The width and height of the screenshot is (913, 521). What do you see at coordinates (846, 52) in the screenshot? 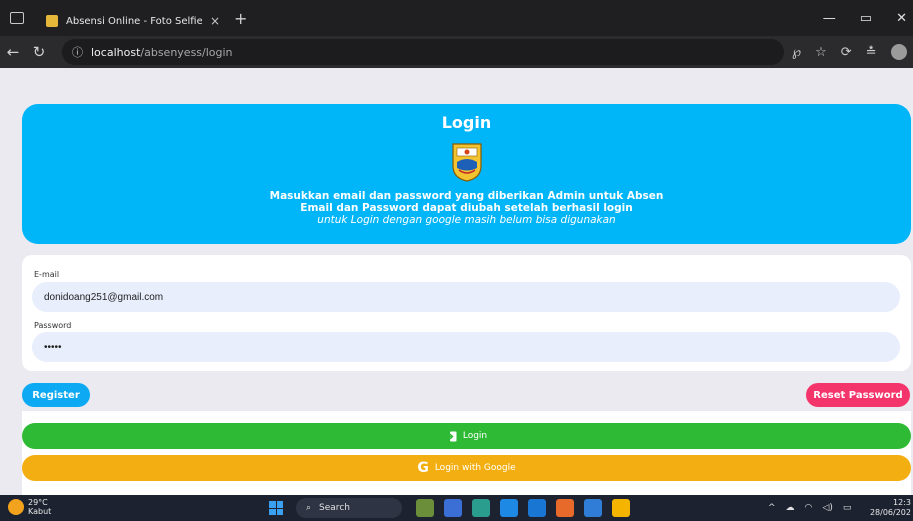
I see `extensions-icon: ⟳` at bounding box center [846, 52].